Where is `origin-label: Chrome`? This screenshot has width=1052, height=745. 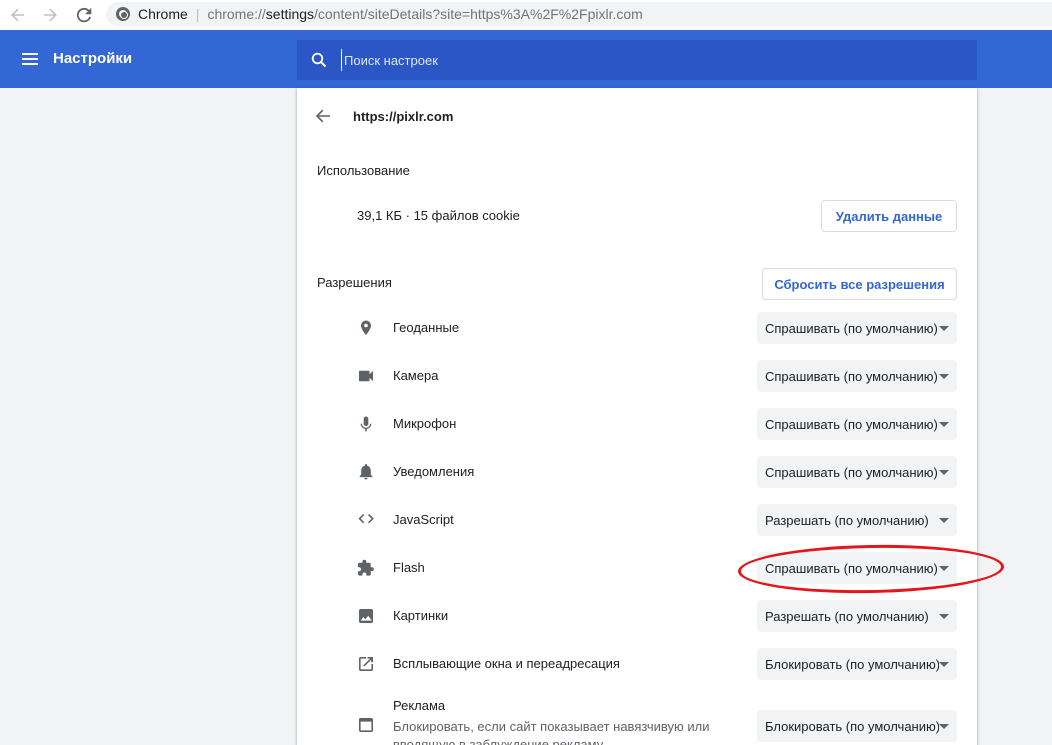
origin-label: Chrome is located at coordinates (163, 14).